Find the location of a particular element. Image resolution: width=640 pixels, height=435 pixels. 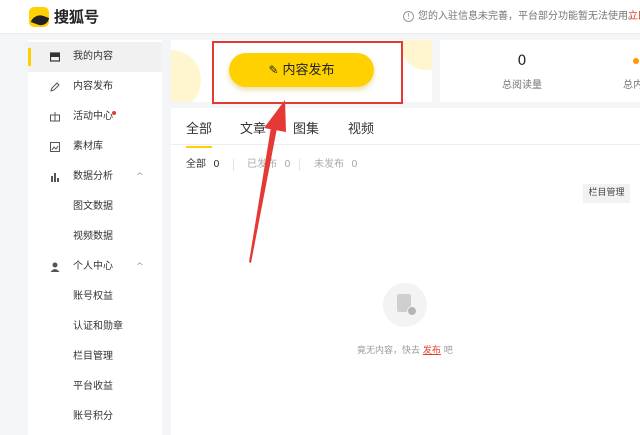

sidebar-item-activity: 活动中心 is located at coordinates (95, 117).